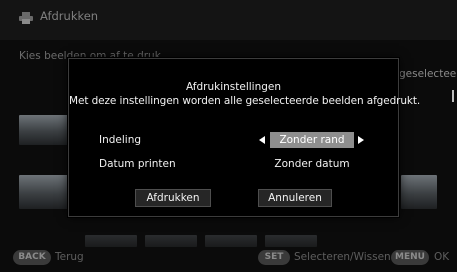 The height and width of the screenshot is (272, 457). I want to click on dialog-title: Afdrukinstellingen, so click(233, 87).